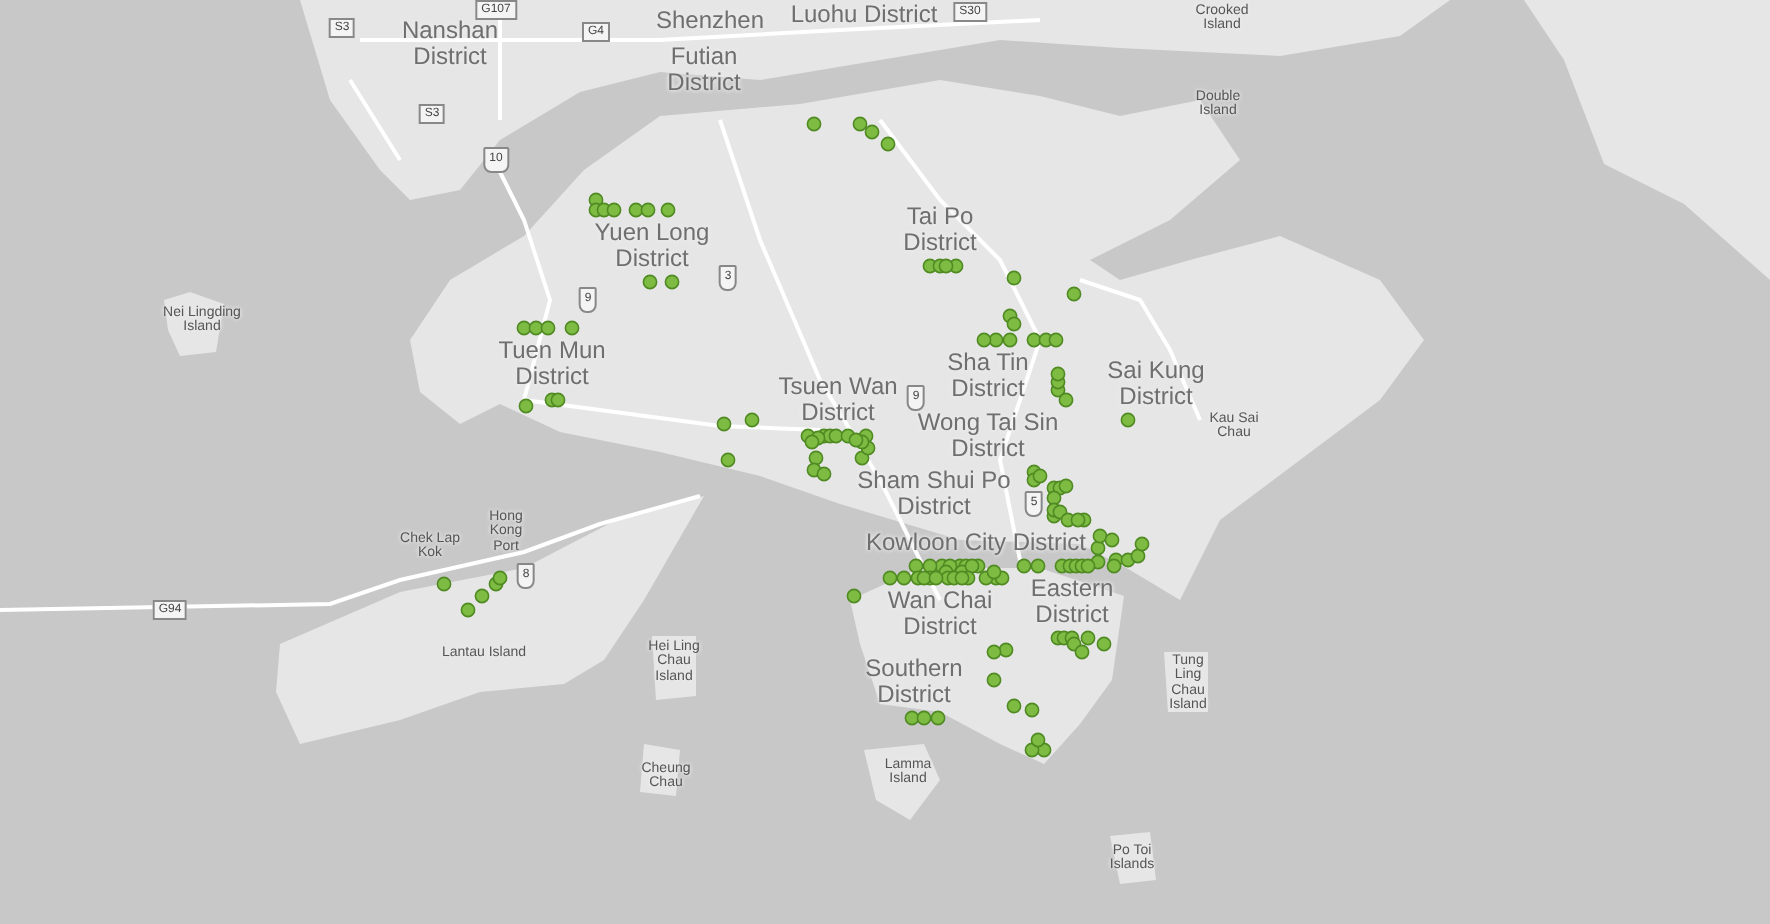  I want to click on place-label: Sha Tin District, so click(988, 375).